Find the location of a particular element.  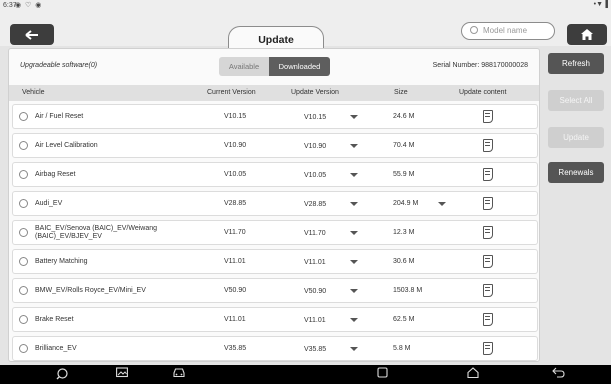

back-arrow-icon is located at coordinates (31, 34).